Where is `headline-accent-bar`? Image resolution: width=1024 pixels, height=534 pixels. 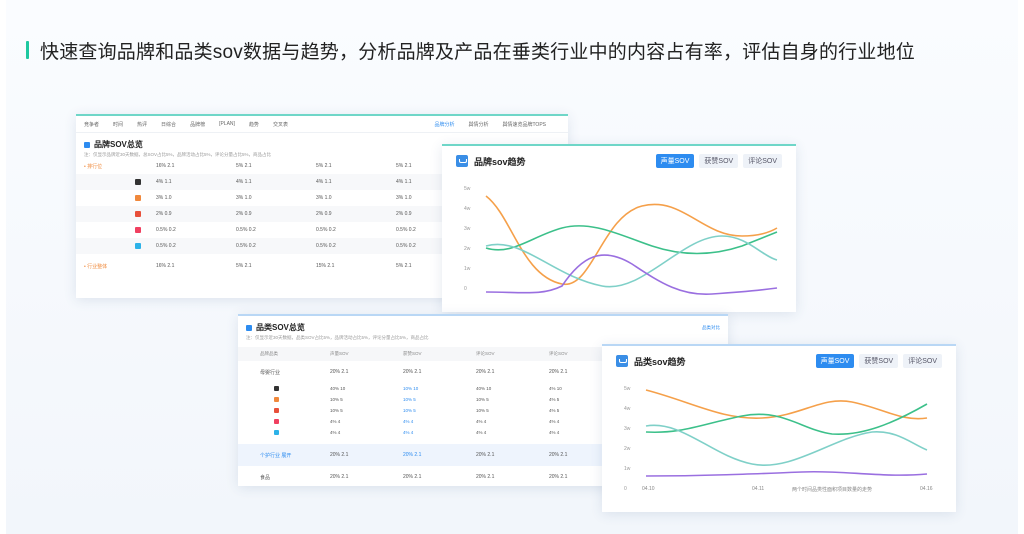
headline-accent-bar is located at coordinates (27, 50).